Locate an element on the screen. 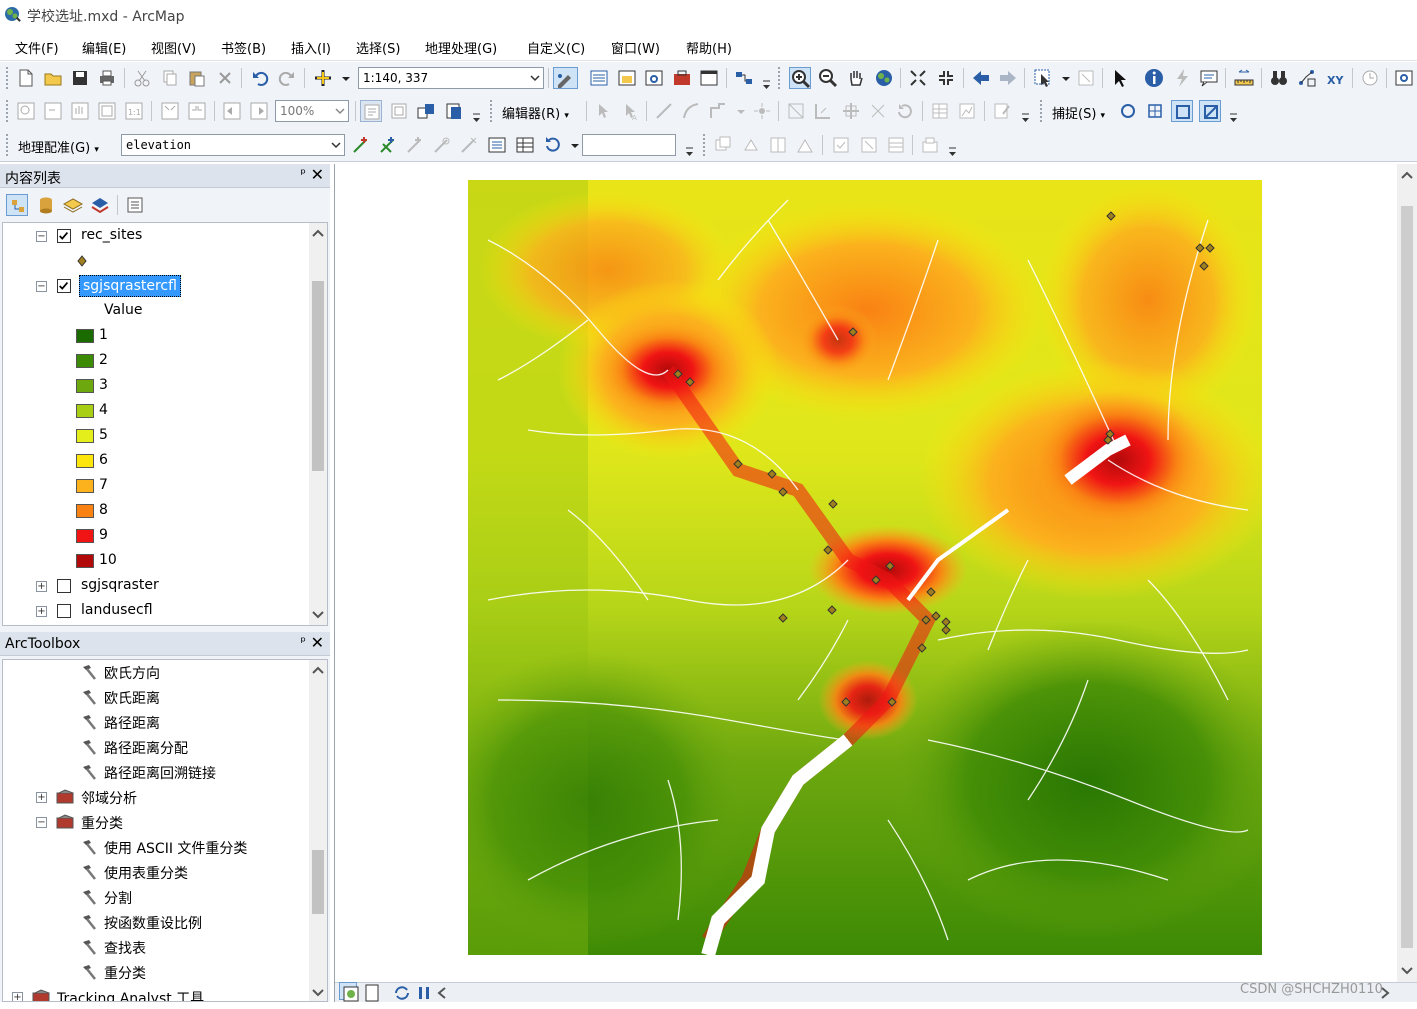 This screenshot has height=1009, width=1417. layout-pan-icon is located at coordinates (80, 111).